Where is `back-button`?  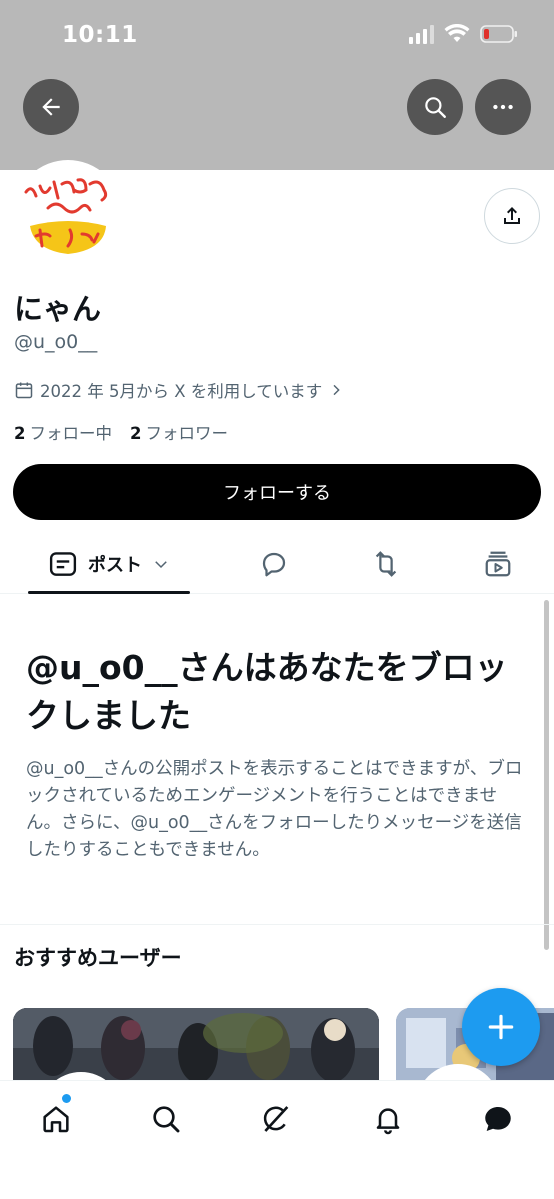 back-button is located at coordinates (51, 107).